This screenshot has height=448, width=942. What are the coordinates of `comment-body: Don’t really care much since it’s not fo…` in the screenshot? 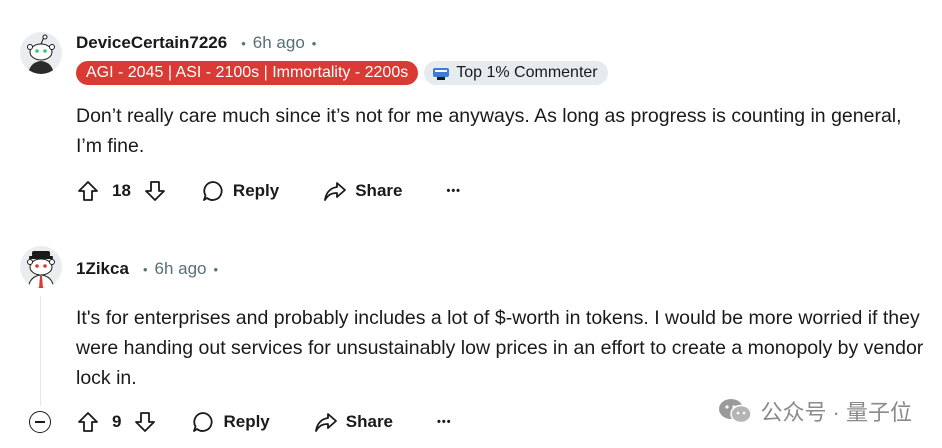 It's located at (489, 131).